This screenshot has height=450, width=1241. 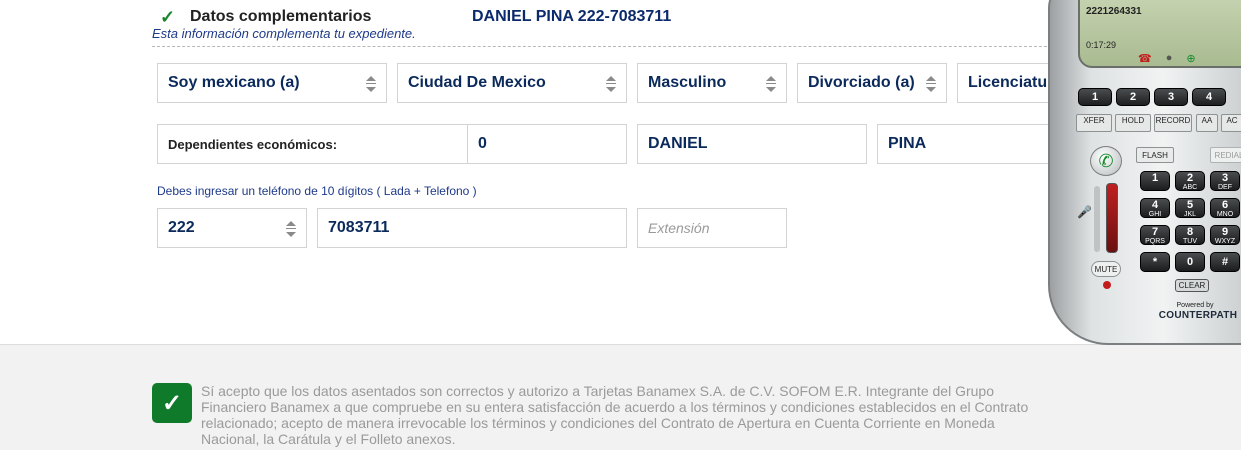 What do you see at coordinates (234, 82) in the screenshot?
I see `nationality-value: Soy mexicano (a)` at bounding box center [234, 82].